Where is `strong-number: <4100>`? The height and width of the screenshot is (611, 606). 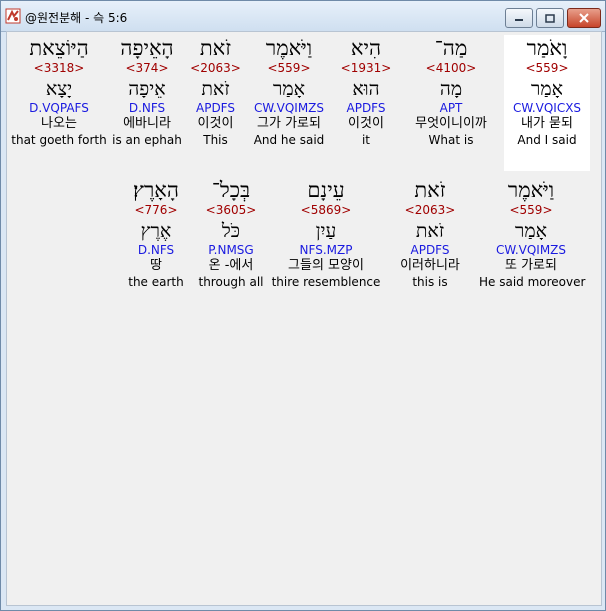
strong-number: <4100> is located at coordinates (451, 68).